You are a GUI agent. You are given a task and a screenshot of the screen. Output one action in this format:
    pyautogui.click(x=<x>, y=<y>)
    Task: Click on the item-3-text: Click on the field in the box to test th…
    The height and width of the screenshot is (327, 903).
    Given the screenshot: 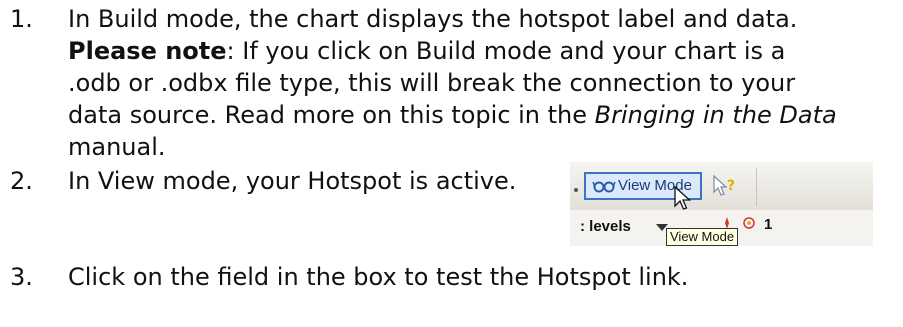 What is the action you would take?
    pyautogui.click(x=378, y=277)
    